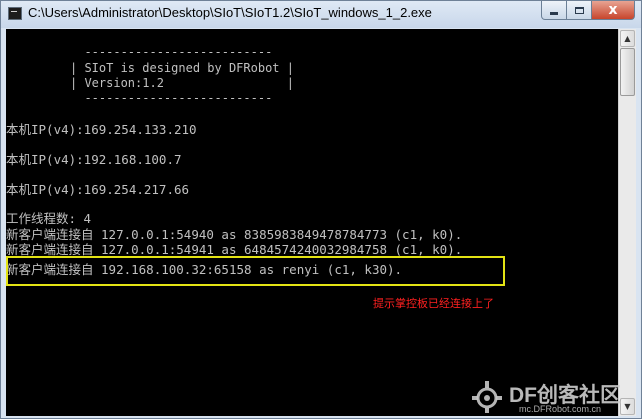  I want to click on maximize-button, so click(579, 10).